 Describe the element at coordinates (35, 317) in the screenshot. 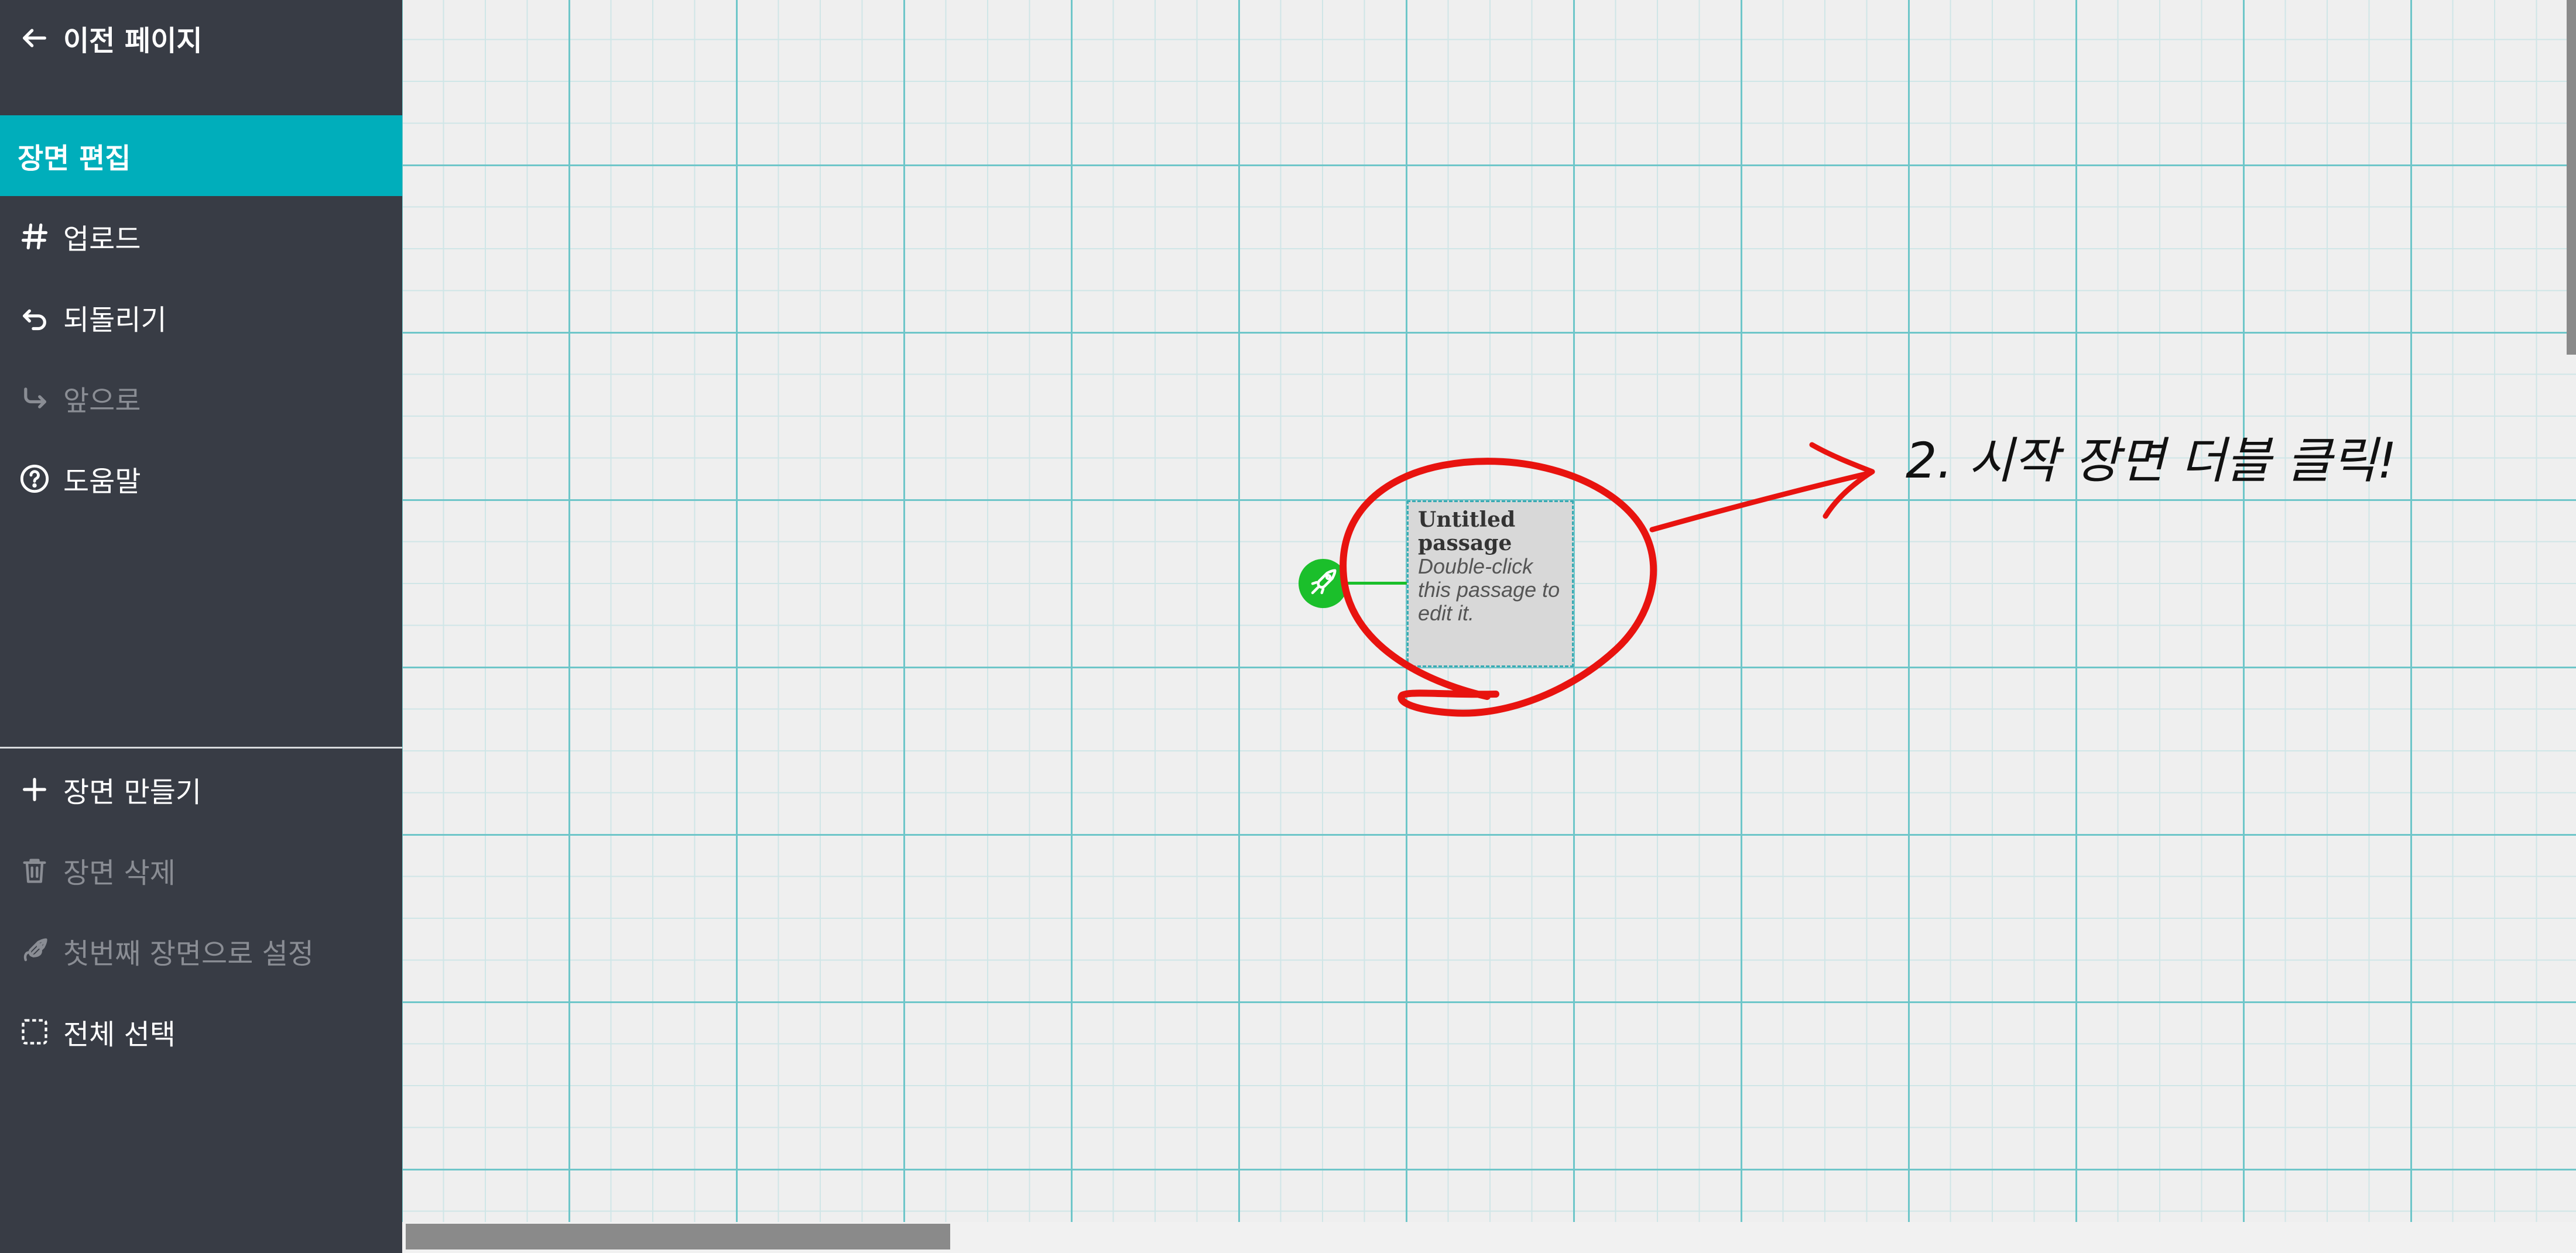

I see `undo-icon` at that location.